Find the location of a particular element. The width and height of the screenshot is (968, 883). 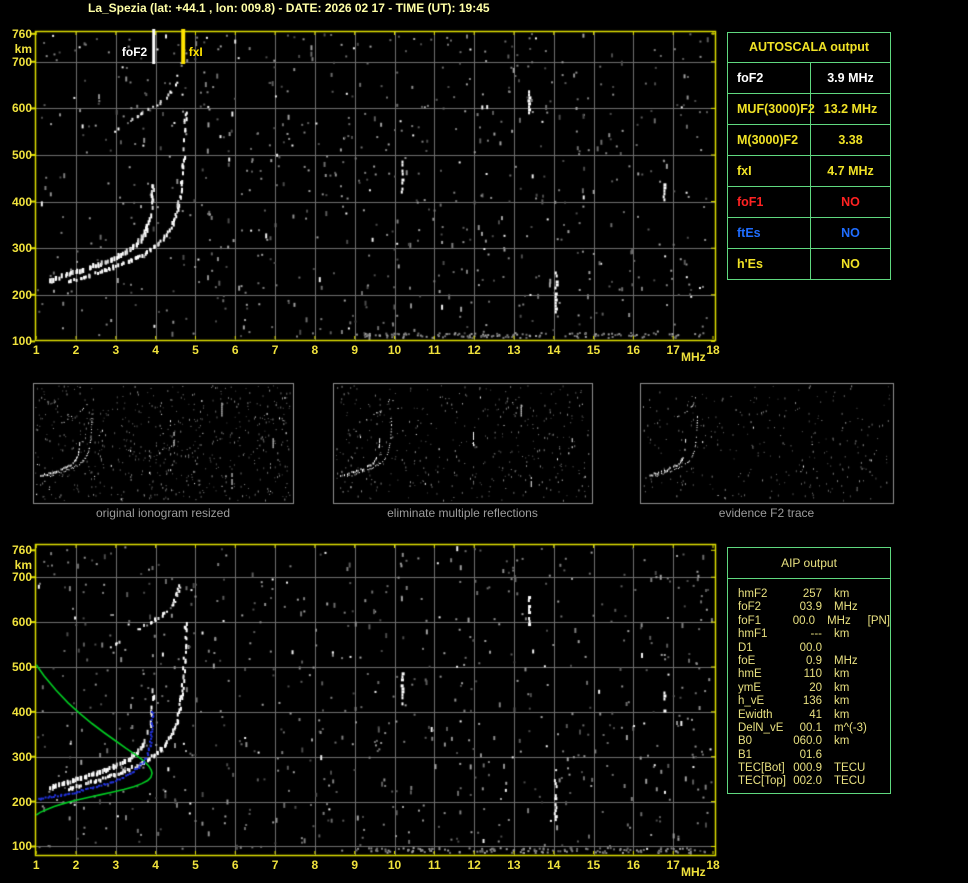

aip-row-hme: hmE 110 km is located at coordinates (814, 674).